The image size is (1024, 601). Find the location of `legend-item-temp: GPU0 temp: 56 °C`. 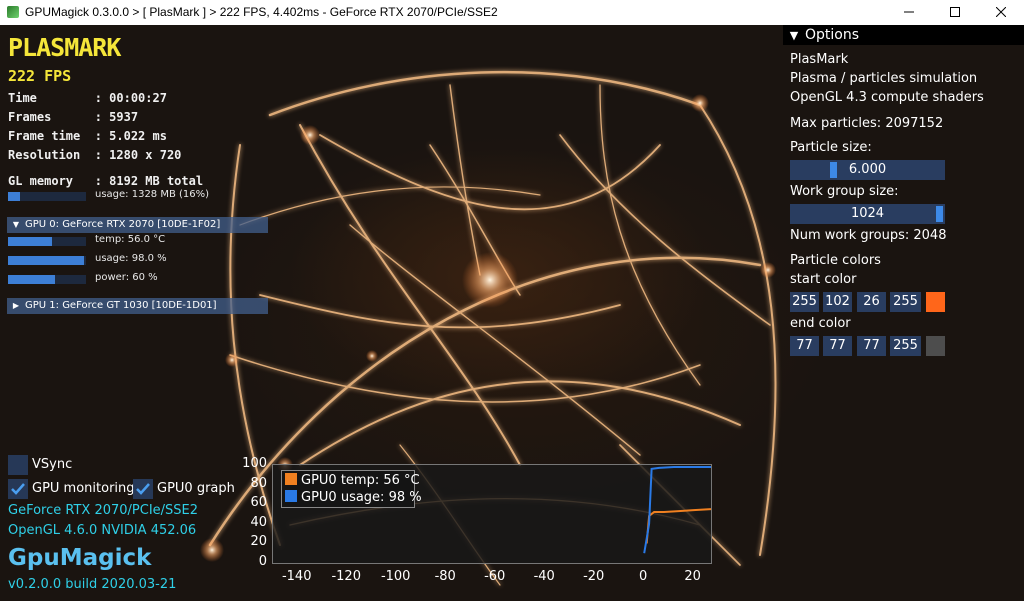

legend-item-temp: GPU0 temp: 56 °C is located at coordinates (352, 480).